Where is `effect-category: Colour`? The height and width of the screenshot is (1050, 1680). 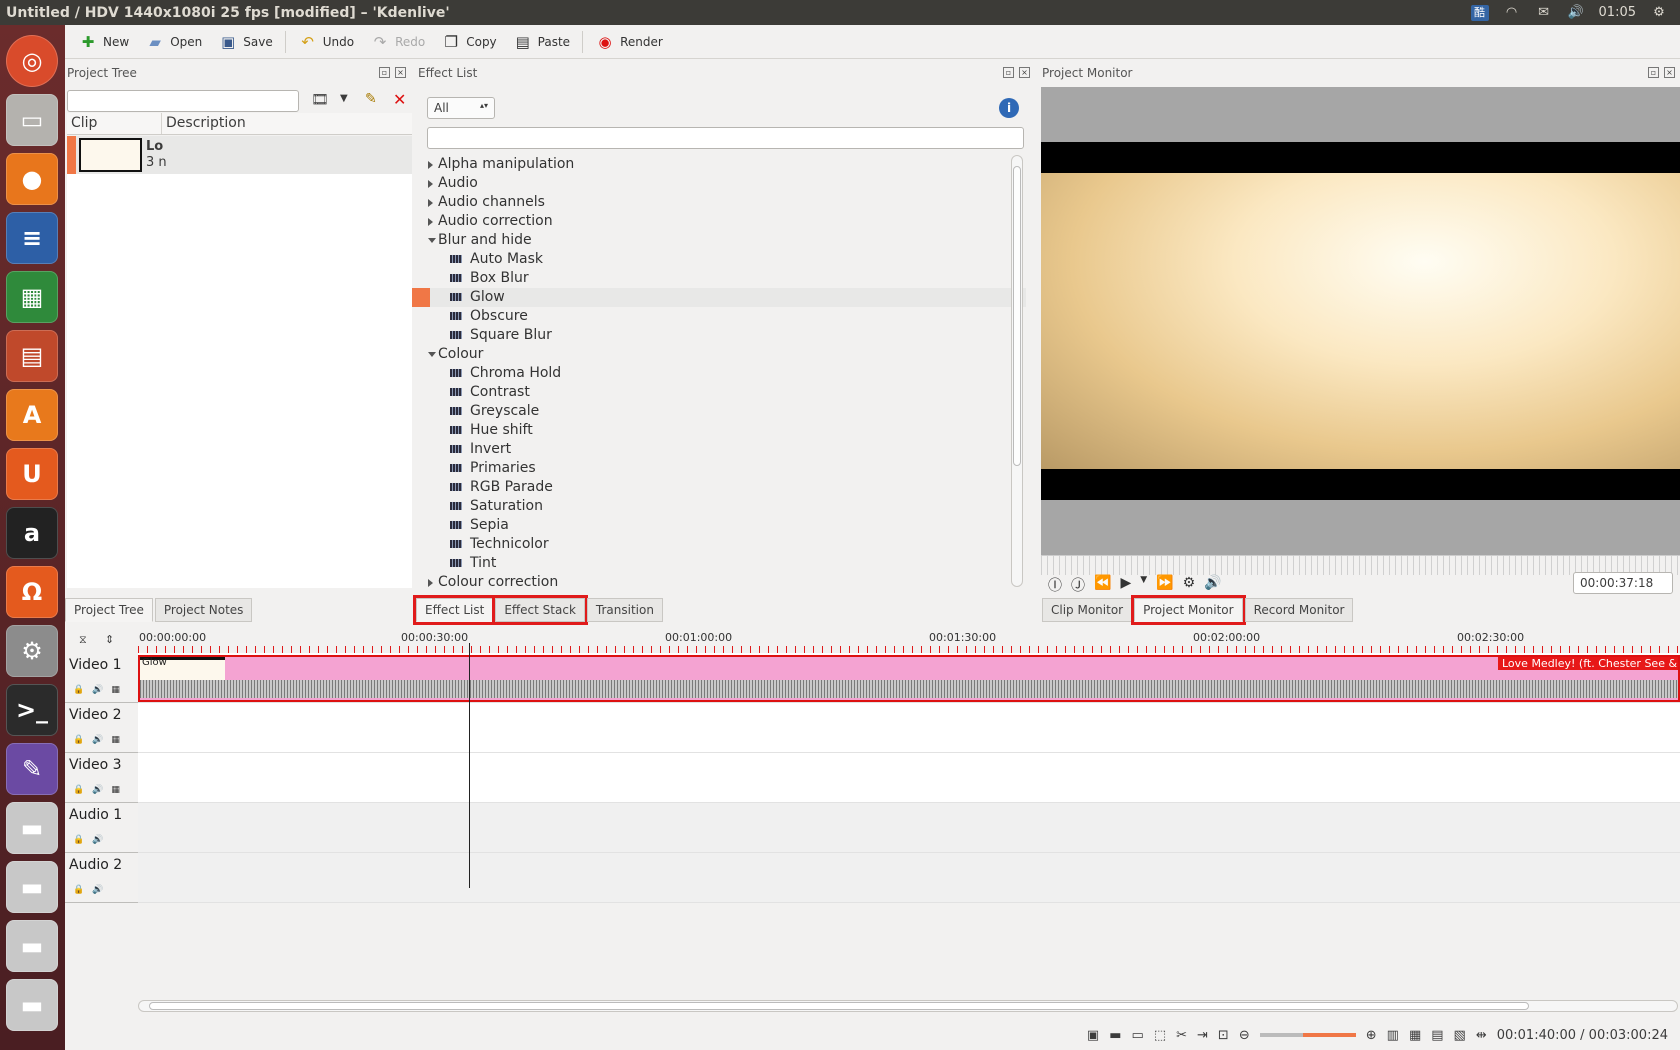
effect-category: Colour is located at coordinates (726, 354).